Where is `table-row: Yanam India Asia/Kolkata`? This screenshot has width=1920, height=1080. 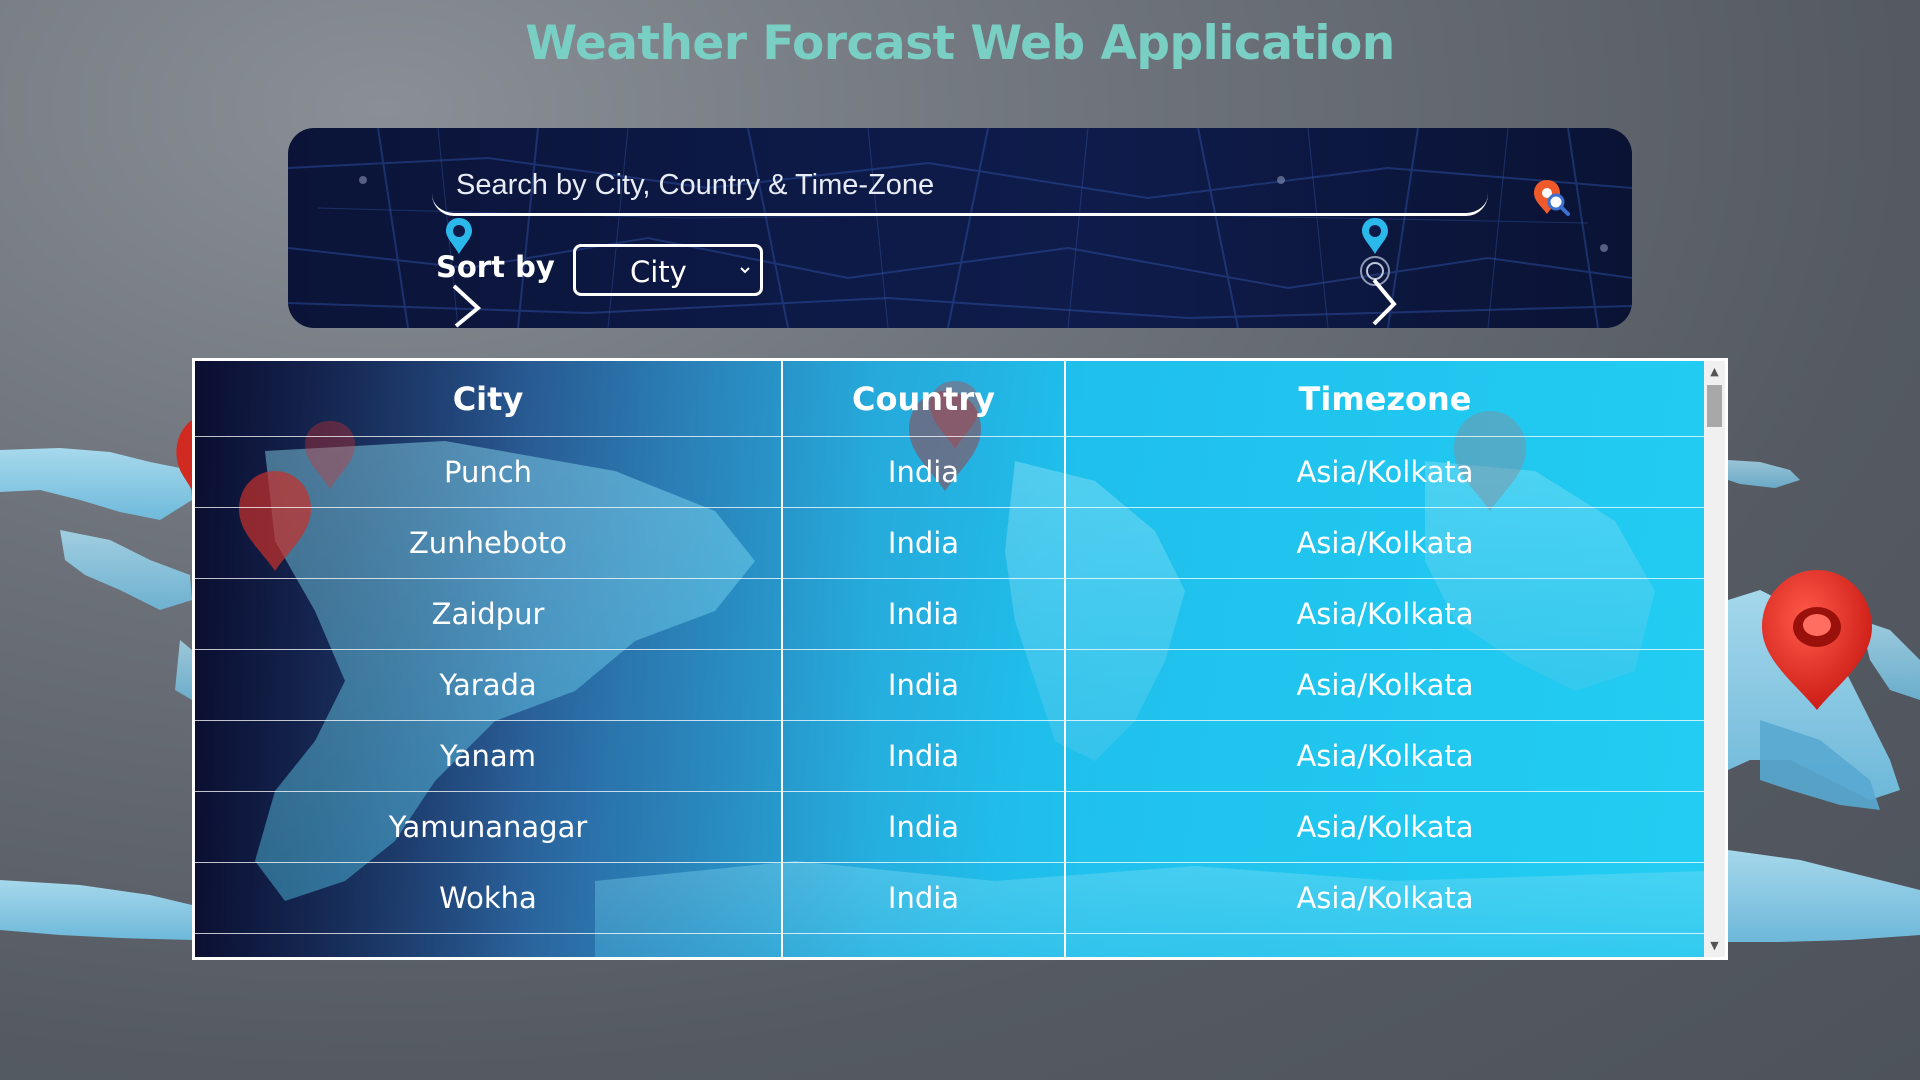
table-row: Yanam India Asia/Kolkata is located at coordinates (949, 756).